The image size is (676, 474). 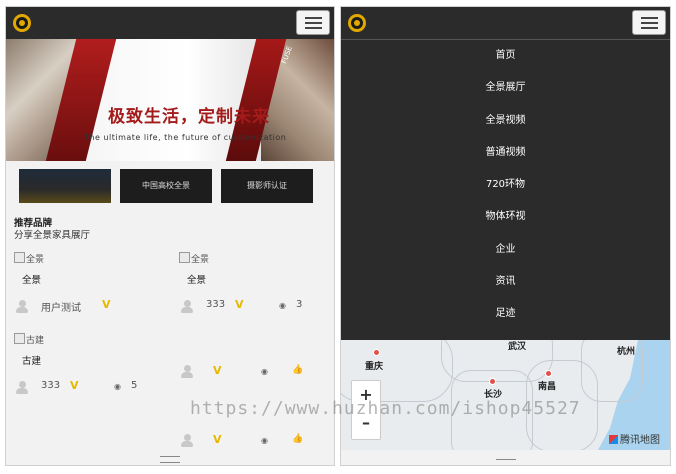 What do you see at coordinates (189, 117) in the screenshot?
I see `banner-title: 极致生活，定制未来` at bounding box center [189, 117].